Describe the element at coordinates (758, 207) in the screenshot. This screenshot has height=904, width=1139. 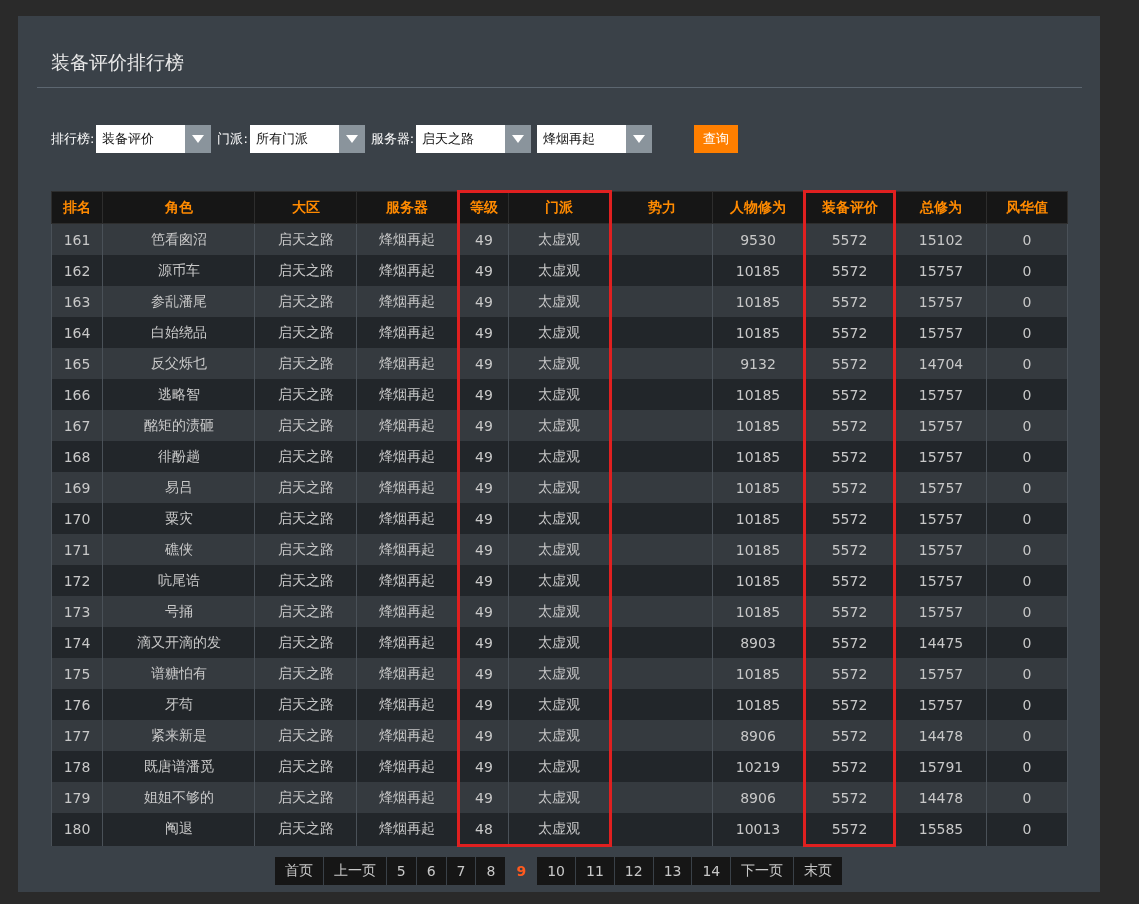
I see `column-header: 人物修为` at that location.